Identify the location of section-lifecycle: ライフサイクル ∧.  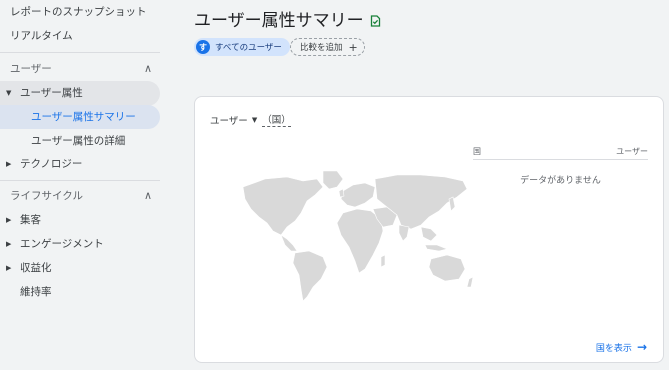
(80, 196).